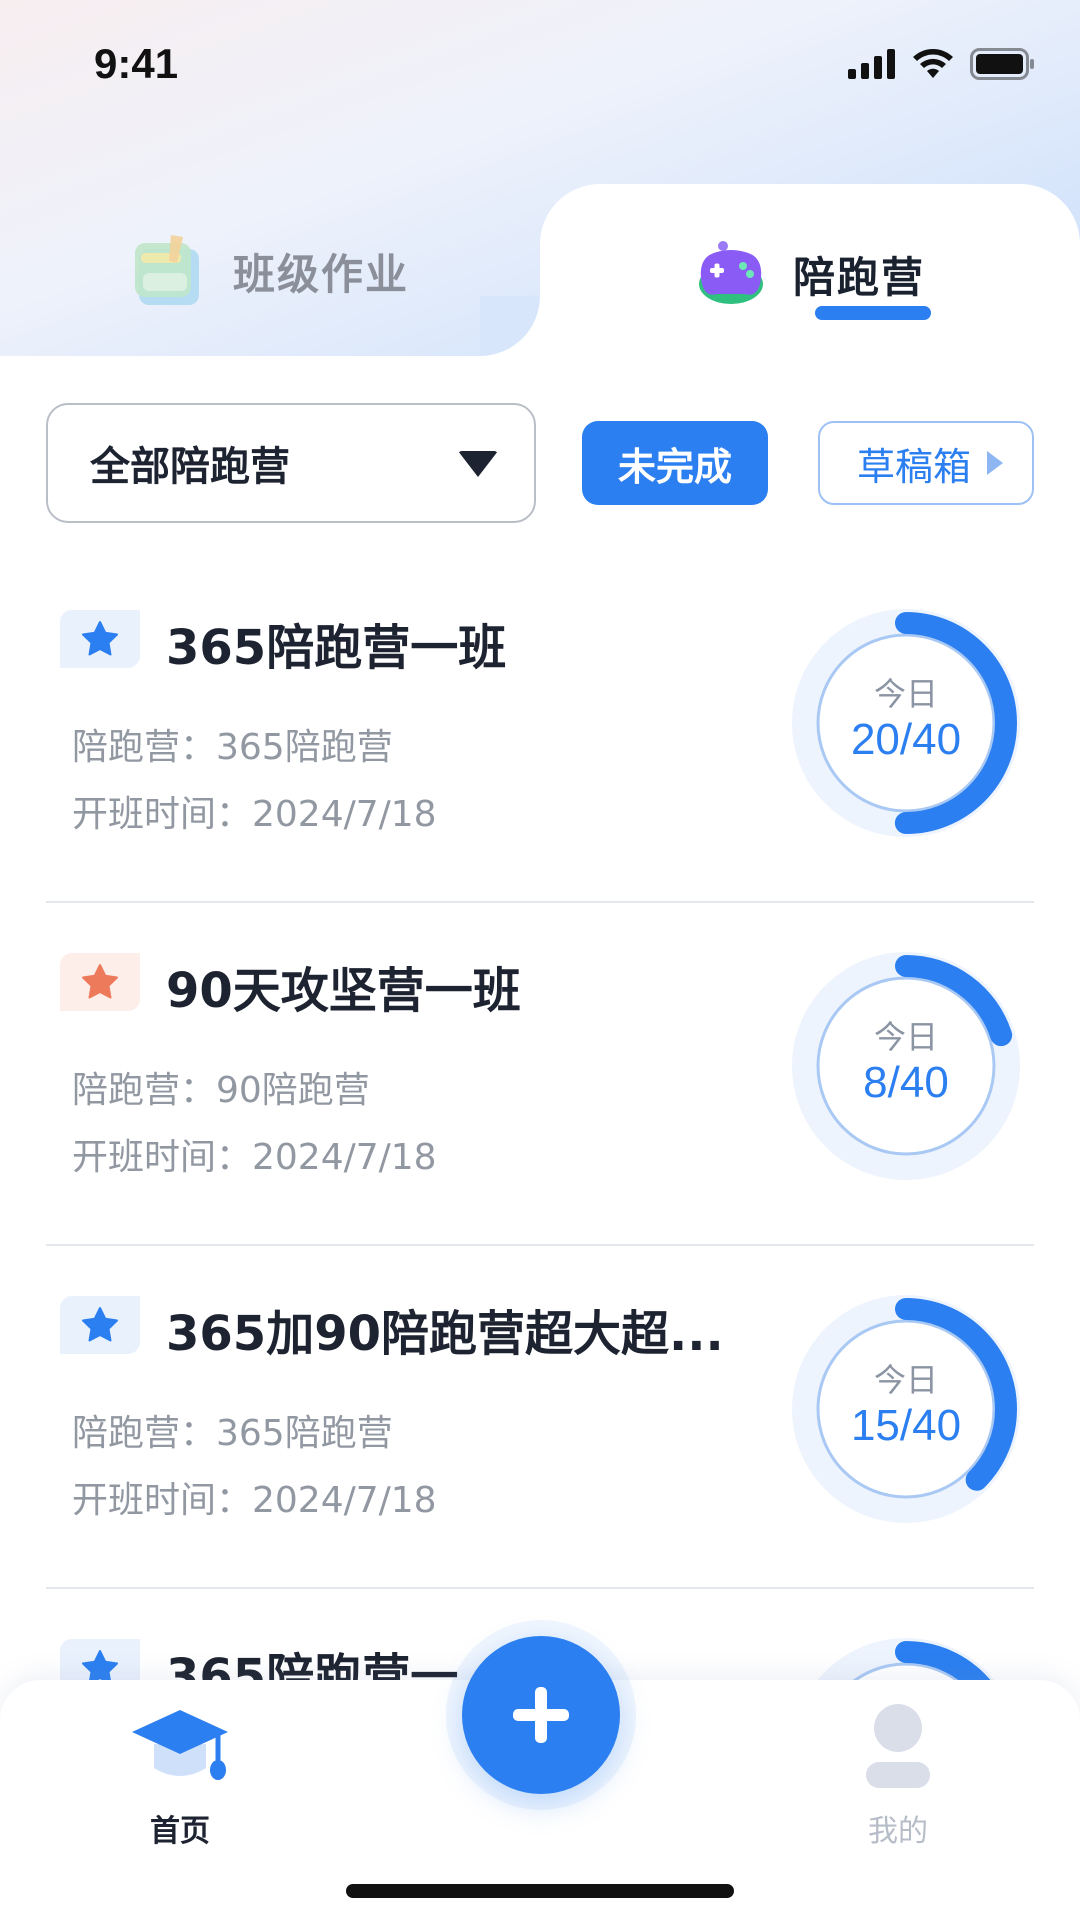 This screenshot has width=1080, height=1920. What do you see at coordinates (906, 739) in the screenshot?
I see `progress-ring-value: 20/40` at bounding box center [906, 739].